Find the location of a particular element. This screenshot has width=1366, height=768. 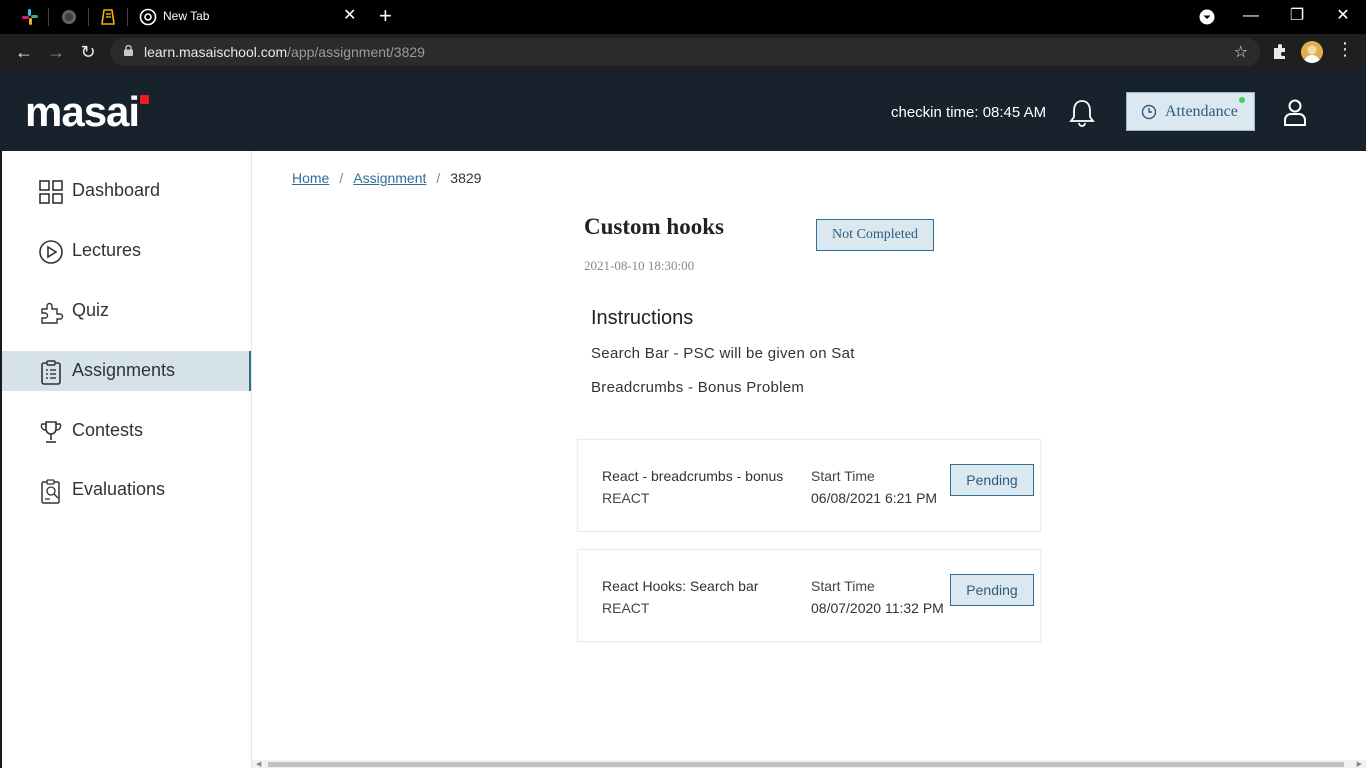

user-icon is located at coordinates (1295, 112).